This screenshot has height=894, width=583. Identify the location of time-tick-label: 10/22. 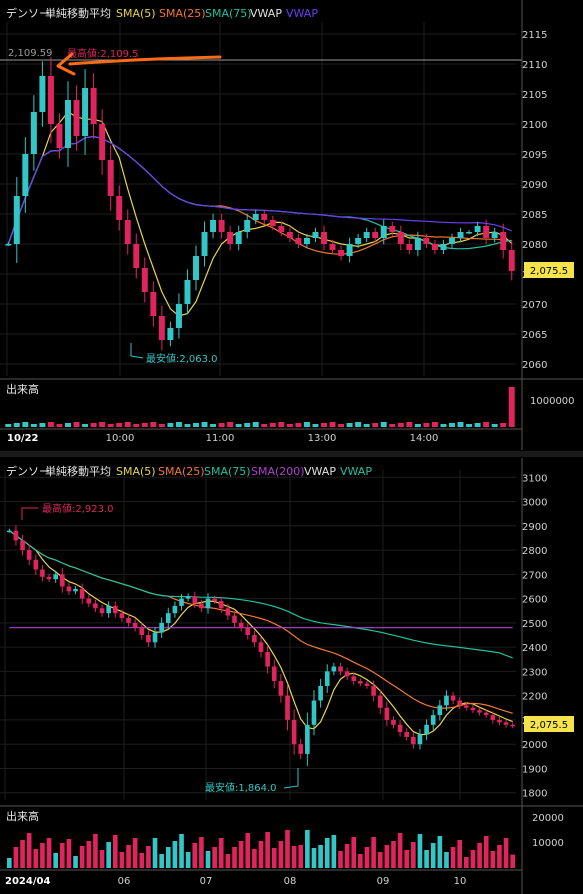
(23, 438).